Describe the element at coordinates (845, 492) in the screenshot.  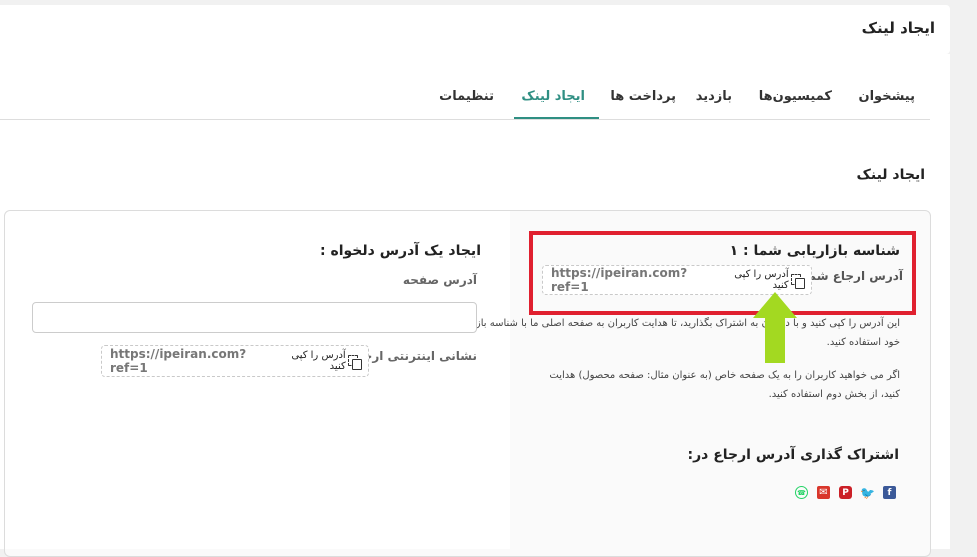
I see `pinterest-icon: P` at that location.